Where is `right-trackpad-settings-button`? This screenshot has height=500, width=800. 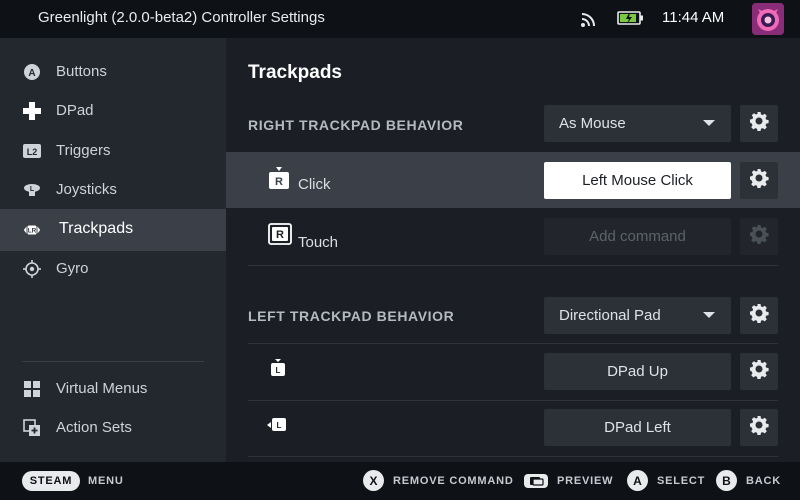
right-trackpad-settings-button is located at coordinates (759, 123).